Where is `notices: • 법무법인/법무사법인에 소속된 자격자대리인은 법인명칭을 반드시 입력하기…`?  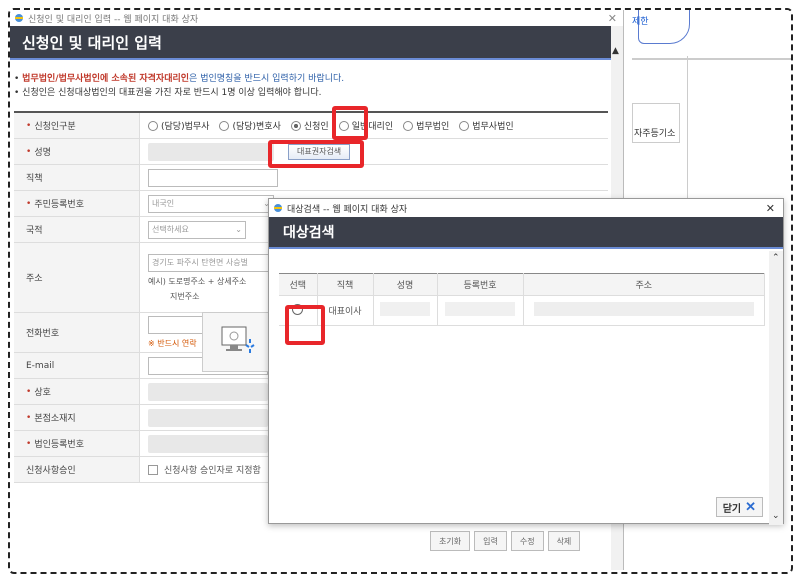 notices: • 법무법인/법무사법인에 소속된 자격자대리인은 법인명칭을 반드시 입력하기… is located at coordinates (316, 80).